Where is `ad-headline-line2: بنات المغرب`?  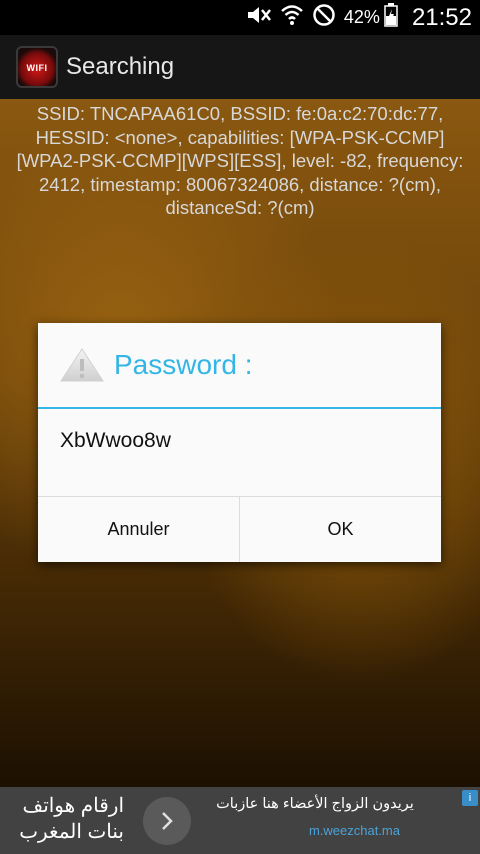
ad-headline-line2: بنات المغرب is located at coordinates (71, 832).